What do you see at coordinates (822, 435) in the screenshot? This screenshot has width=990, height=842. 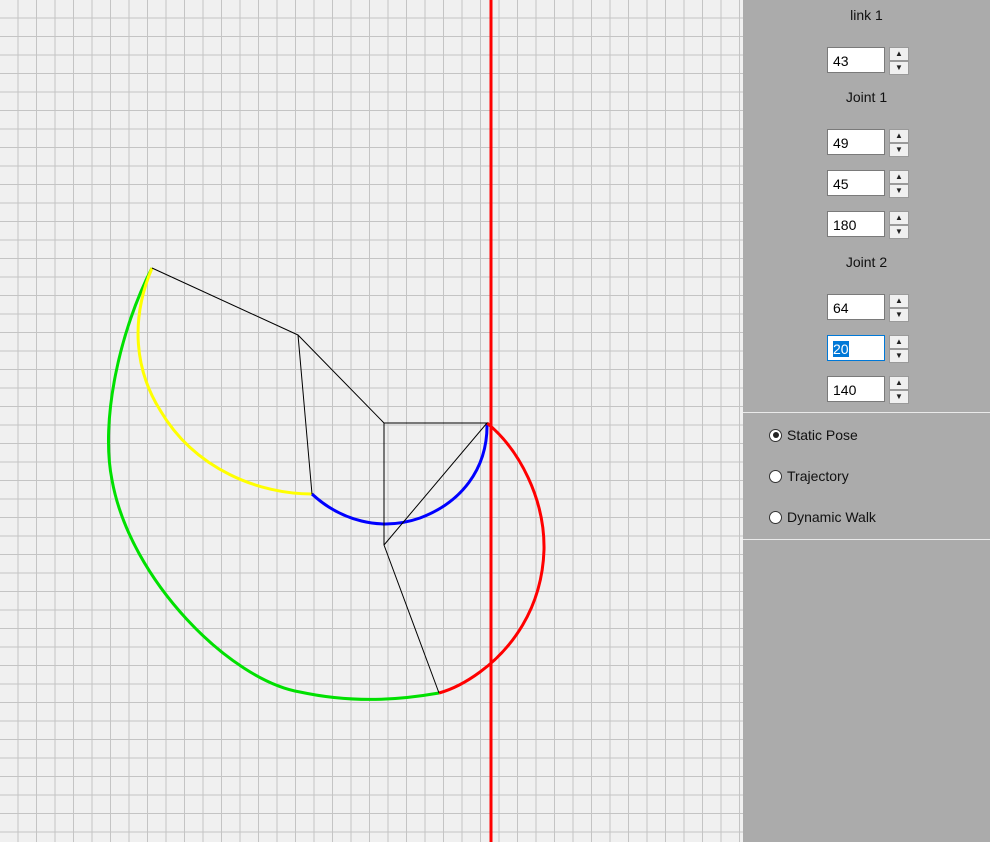 I see `radio-label: Static Pose` at bounding box center [822, 435].